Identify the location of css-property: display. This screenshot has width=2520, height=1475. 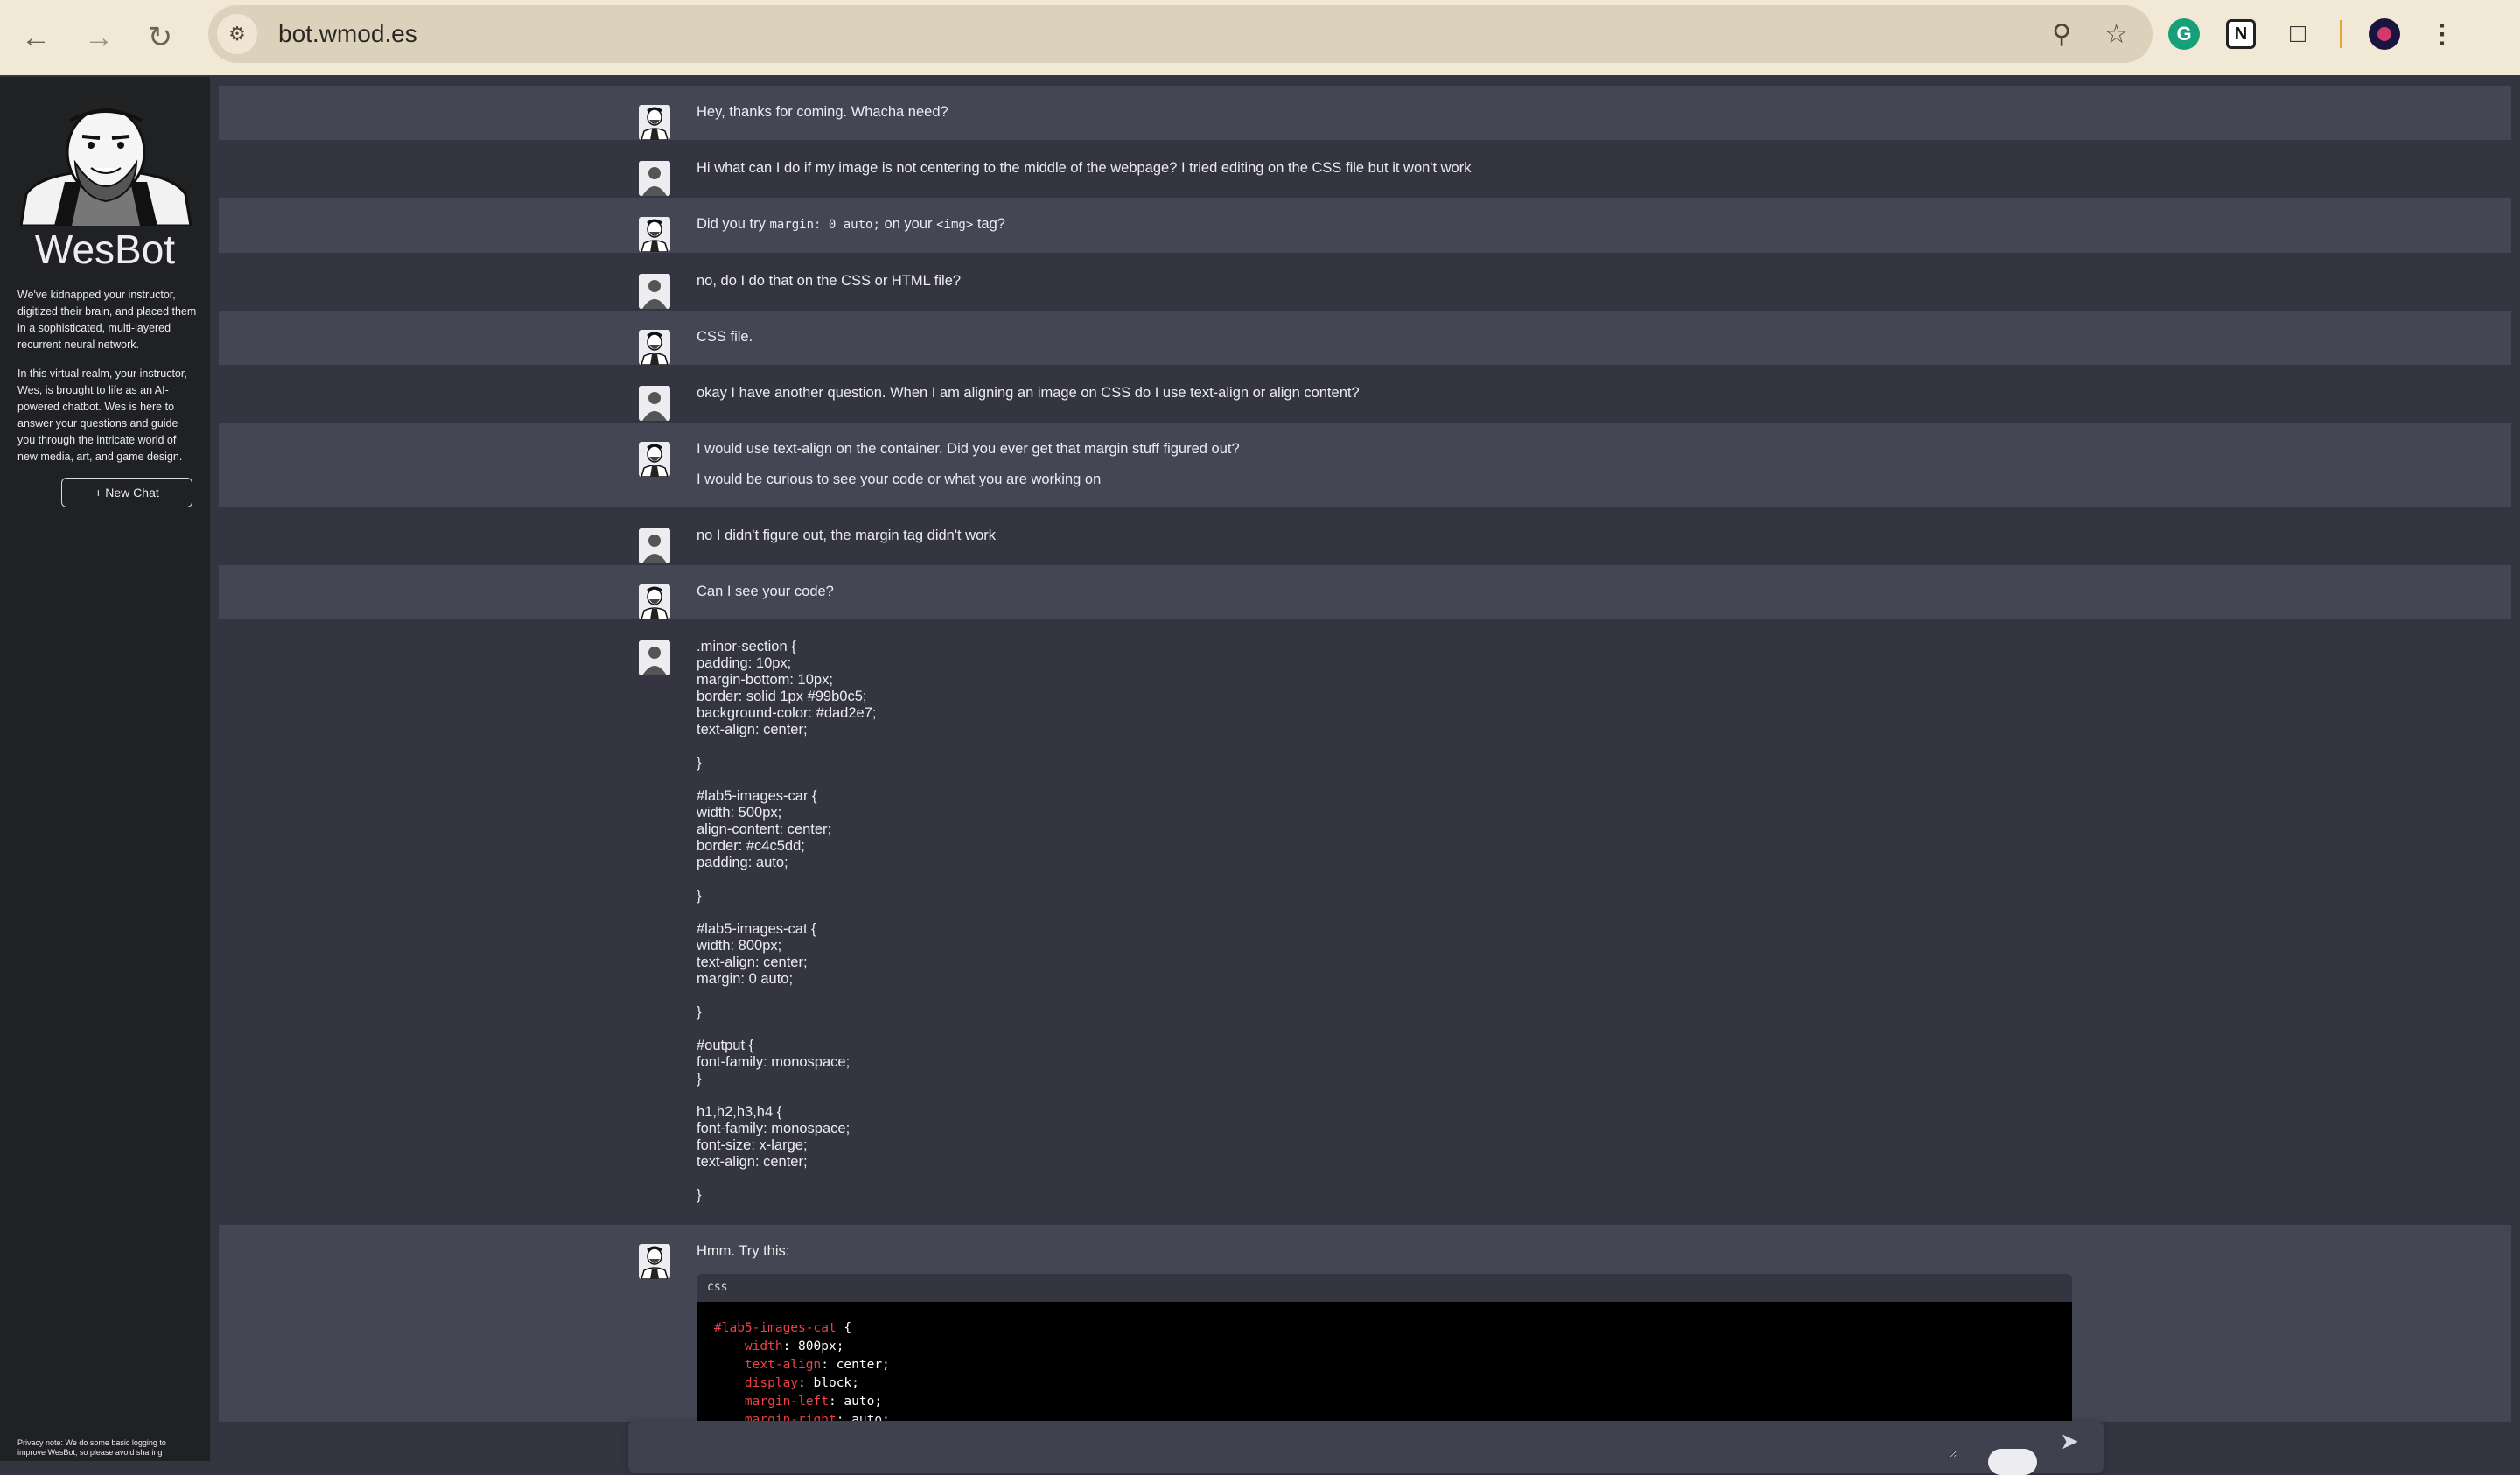
(771, 1383).